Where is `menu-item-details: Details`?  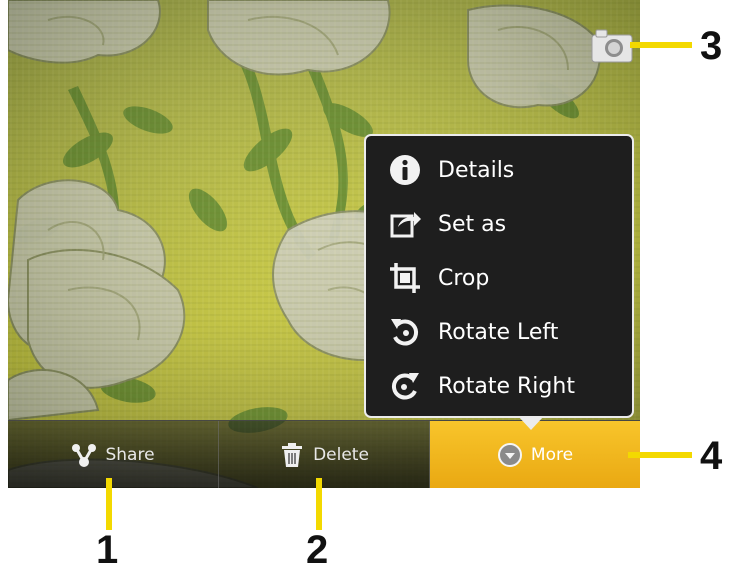 menu-item-details: Details is located at coordinates (451, 170).